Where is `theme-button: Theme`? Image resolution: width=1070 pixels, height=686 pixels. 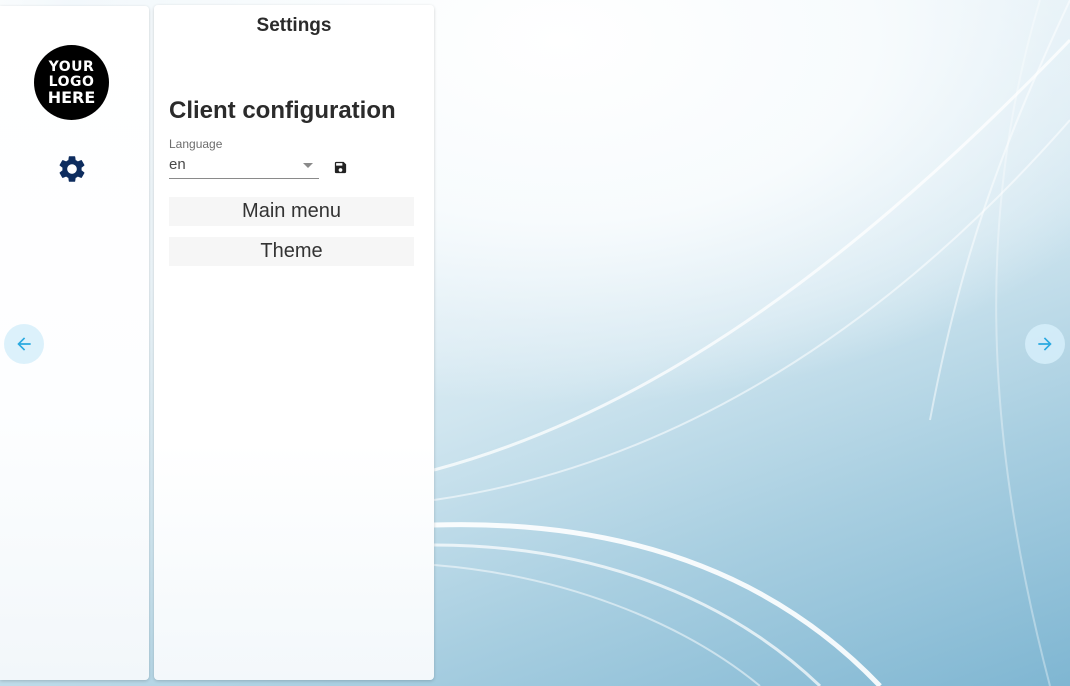 theme-button: Theme is located at coordinates (291, 251).